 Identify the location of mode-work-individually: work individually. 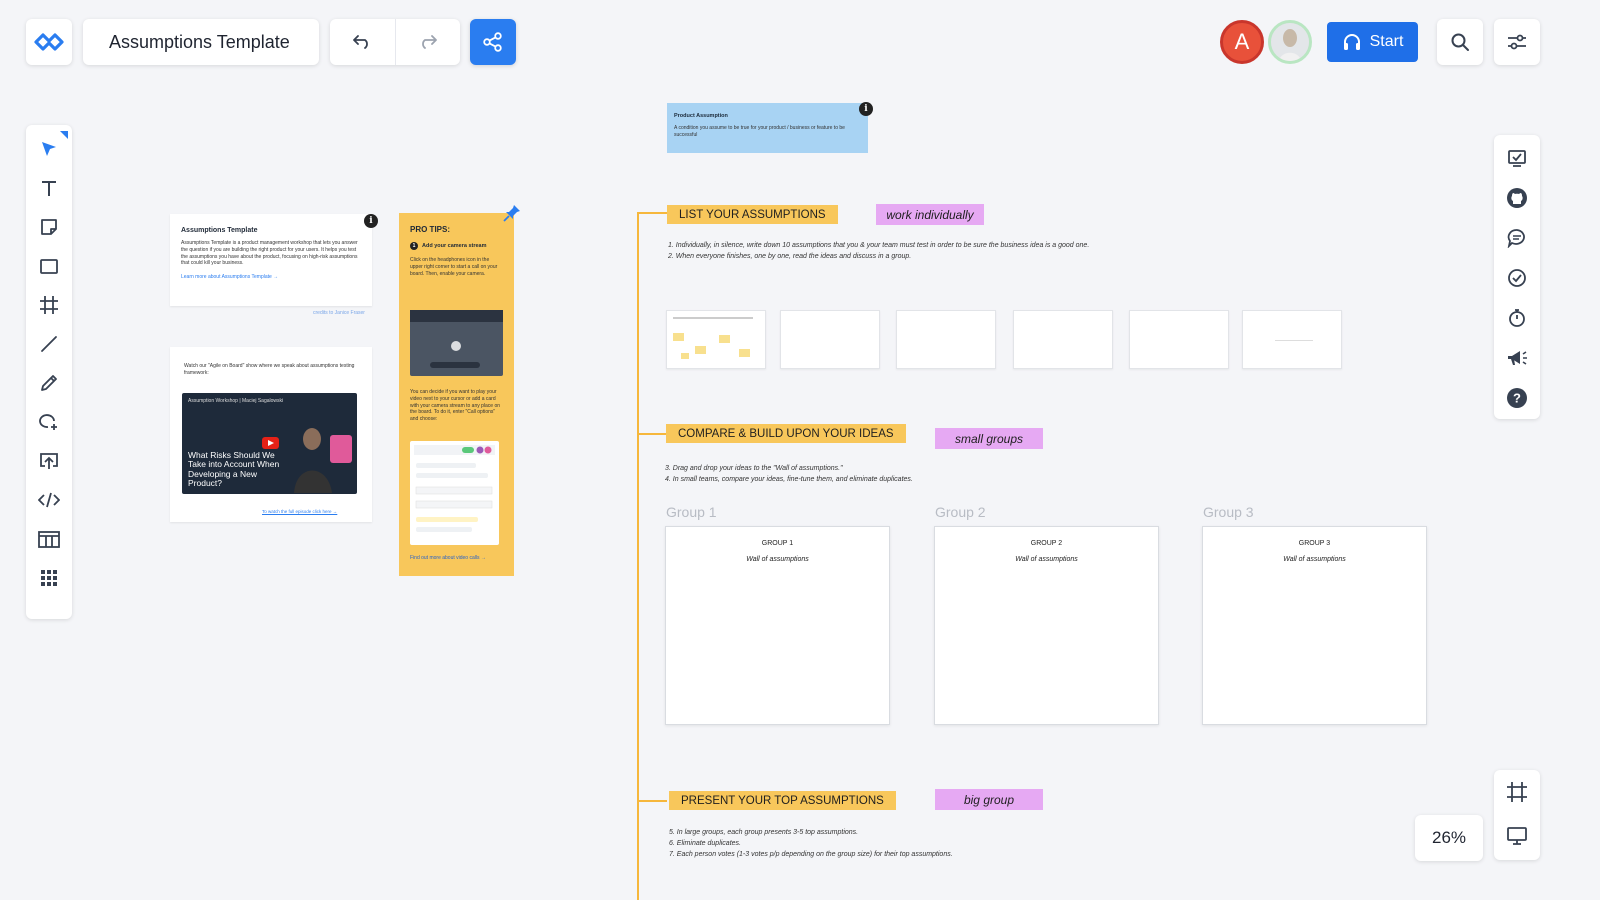
(930, 214).